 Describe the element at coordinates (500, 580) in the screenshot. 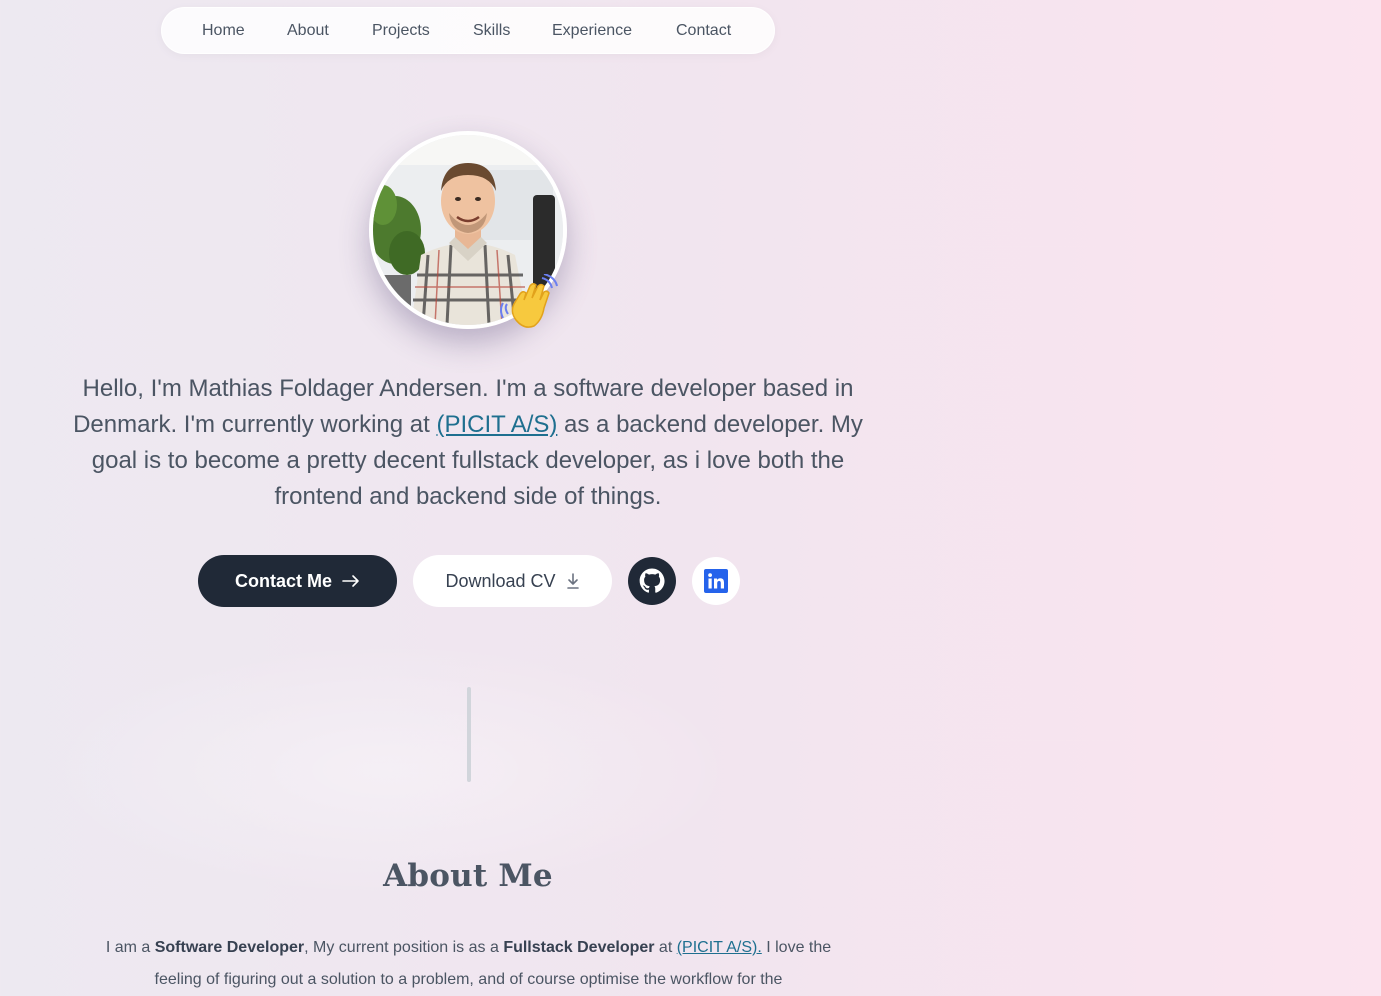

I see `download-cv-label: Download CV` at that location.